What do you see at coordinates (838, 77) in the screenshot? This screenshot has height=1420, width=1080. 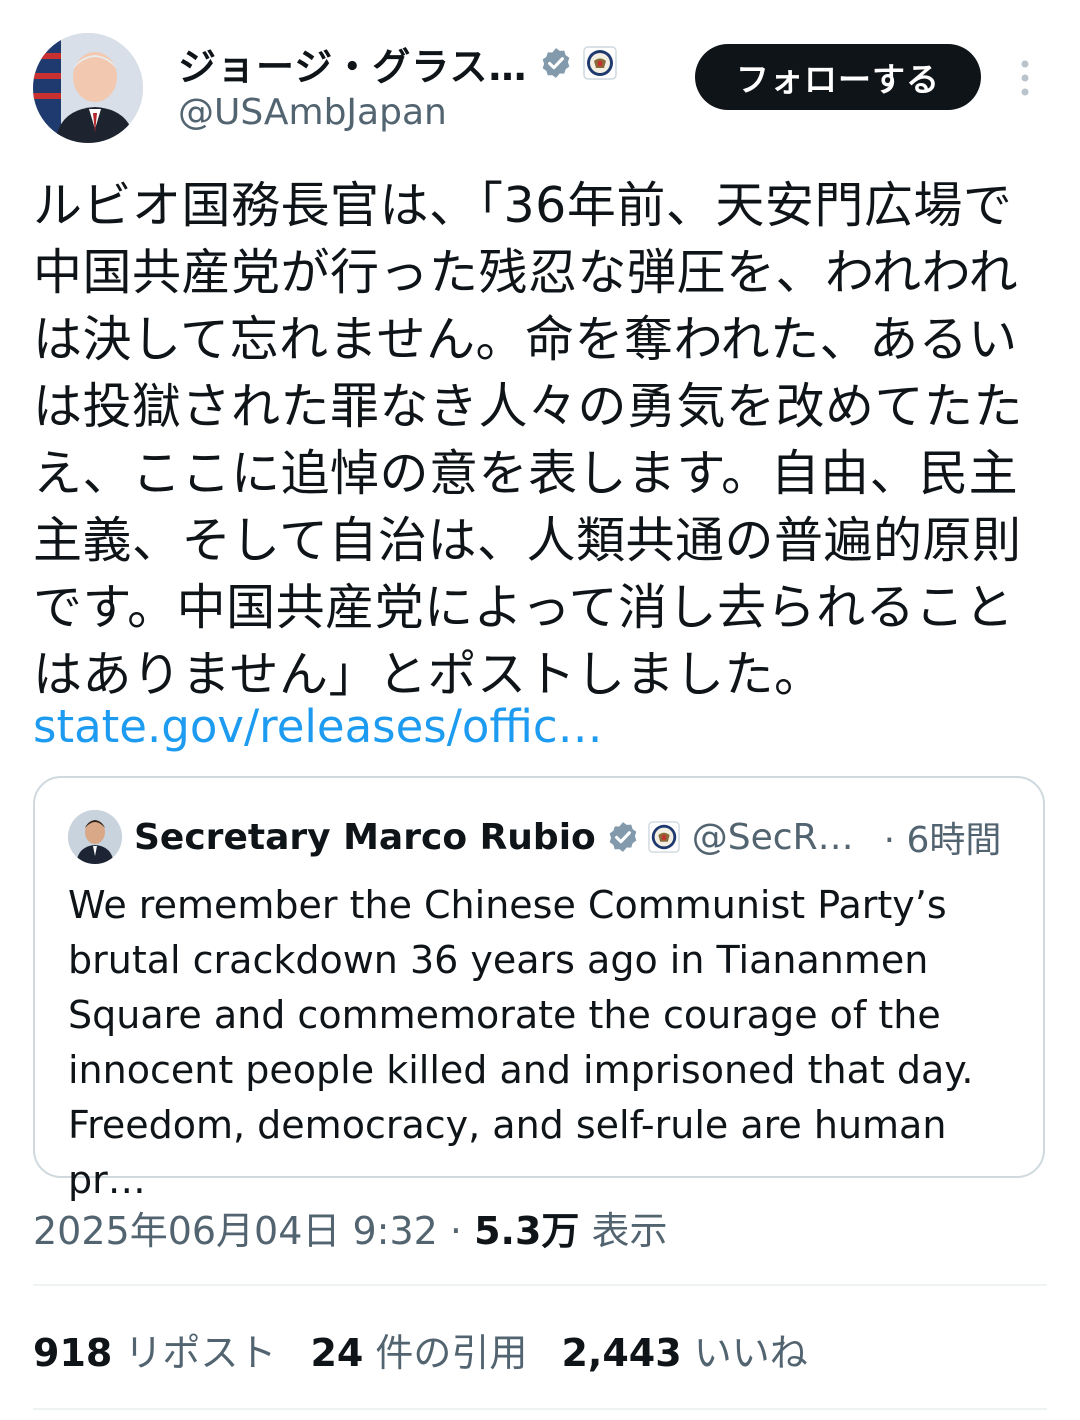 I see `follow-button: フォローする` at bounding box center [838, 77].